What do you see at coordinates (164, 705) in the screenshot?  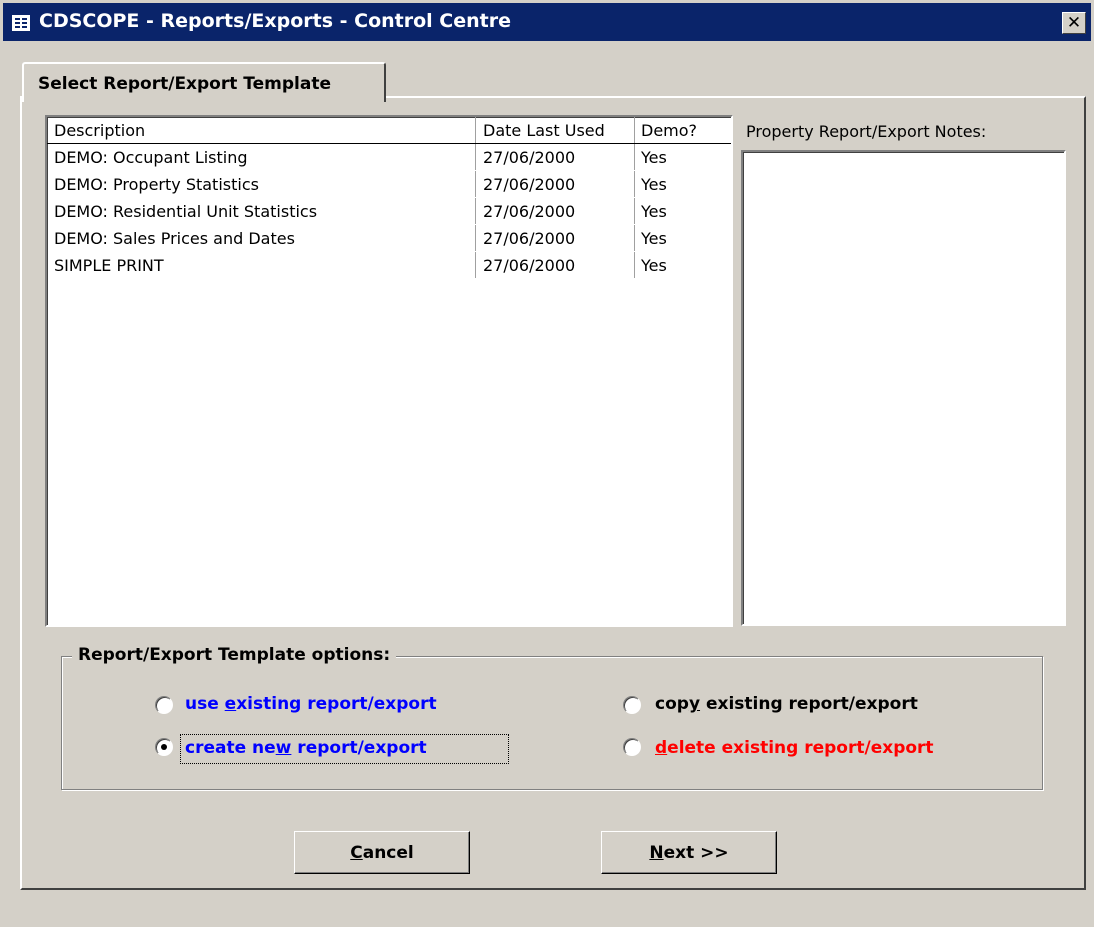 I see `use-existing-radio` at bounding box center [164, 705].